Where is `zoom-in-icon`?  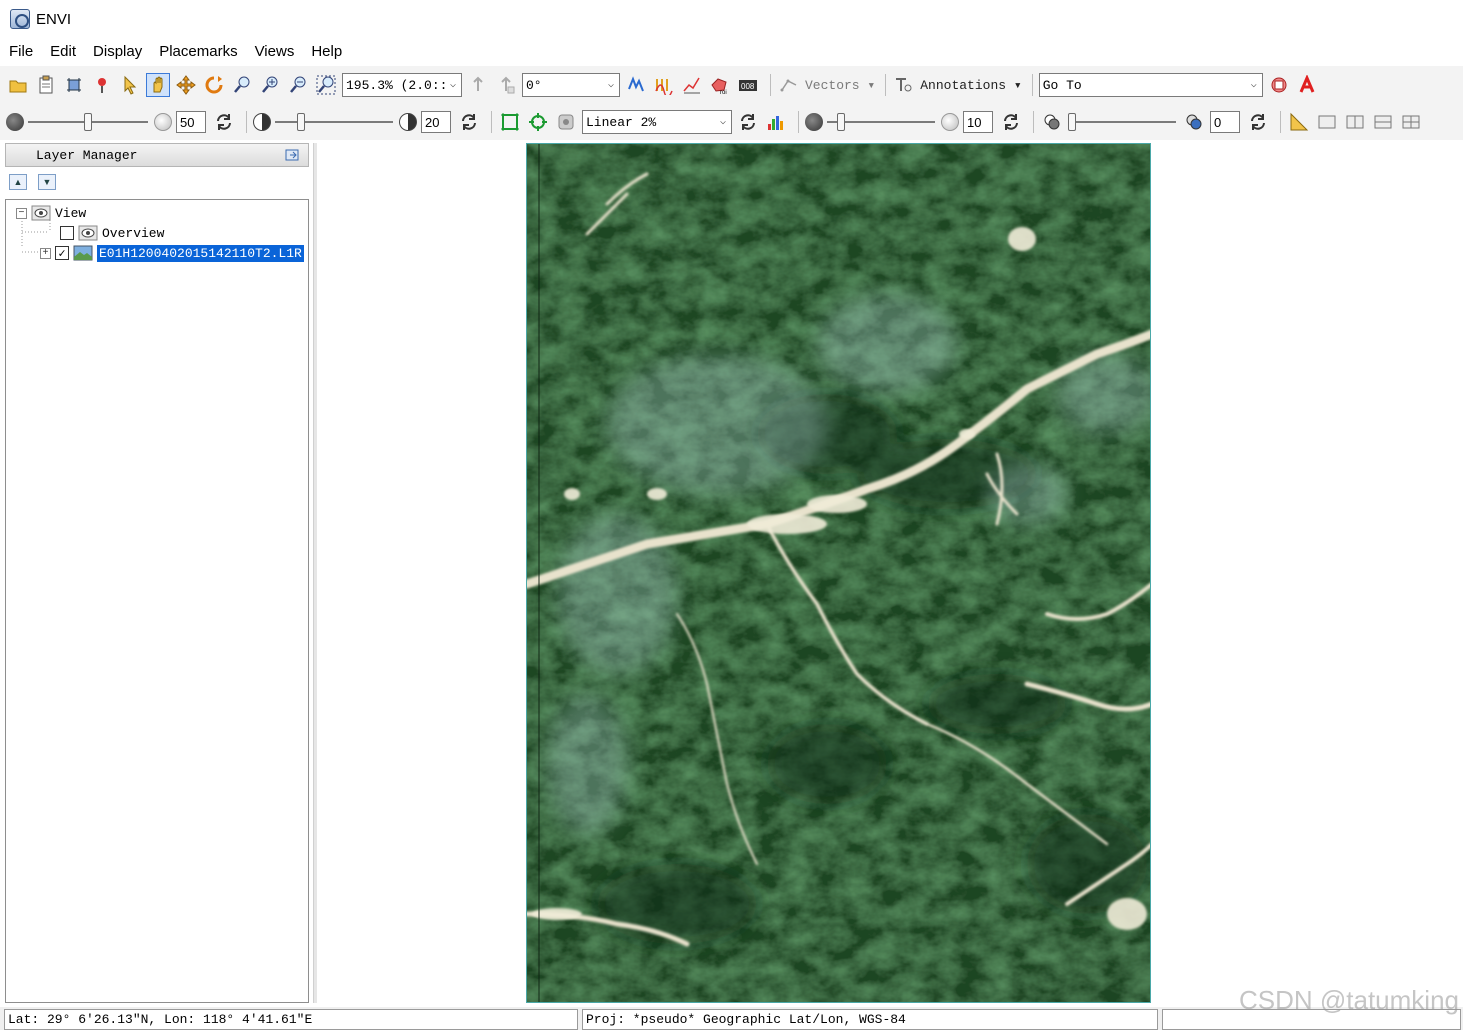 zoom-in-icon is located at coordinates (270, 85).